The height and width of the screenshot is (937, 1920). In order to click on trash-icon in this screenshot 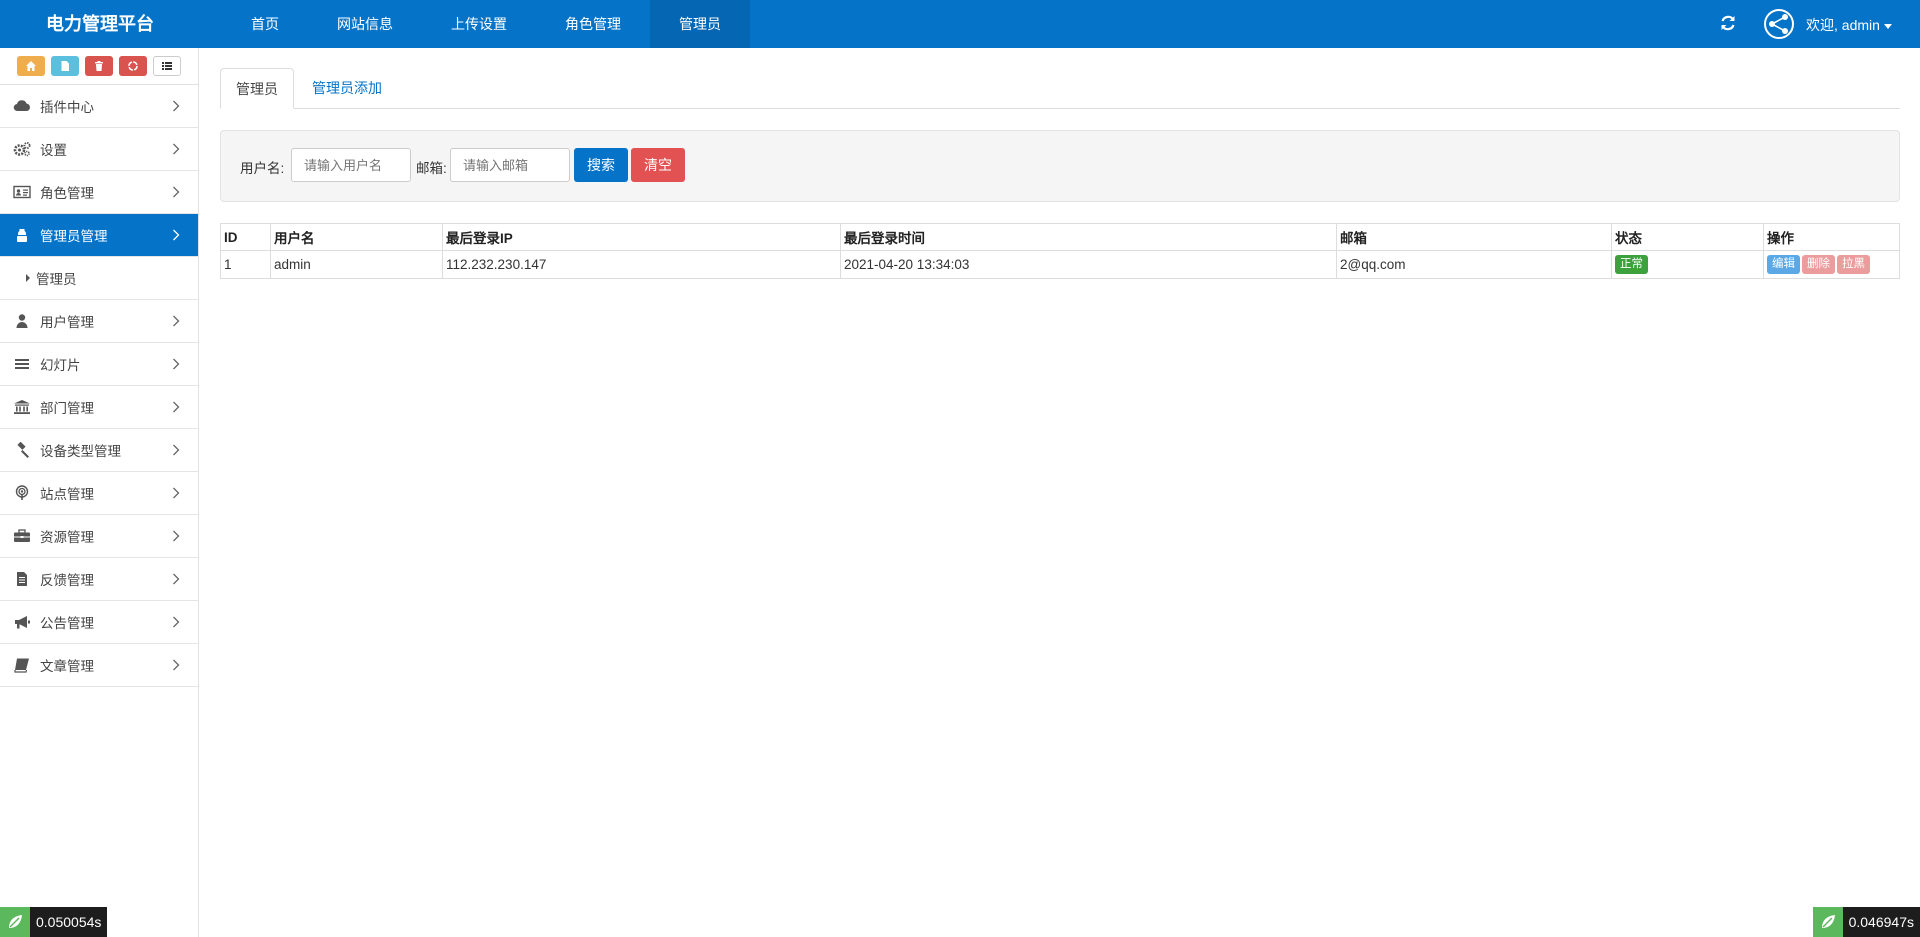, I will do `click(99, 66)`.